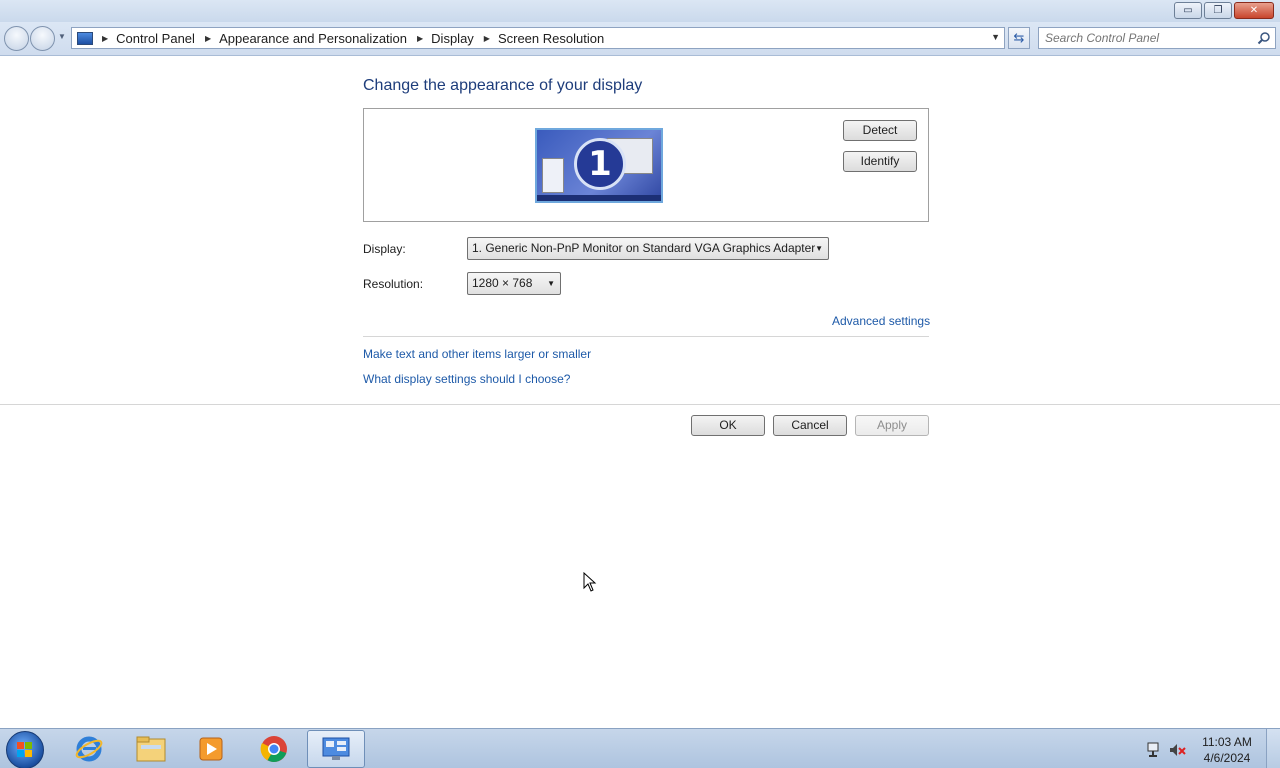 Image resolution: width=1280 pixels, height=768 pixels. I want to click on identify-button: Identify, so click(880, 161).